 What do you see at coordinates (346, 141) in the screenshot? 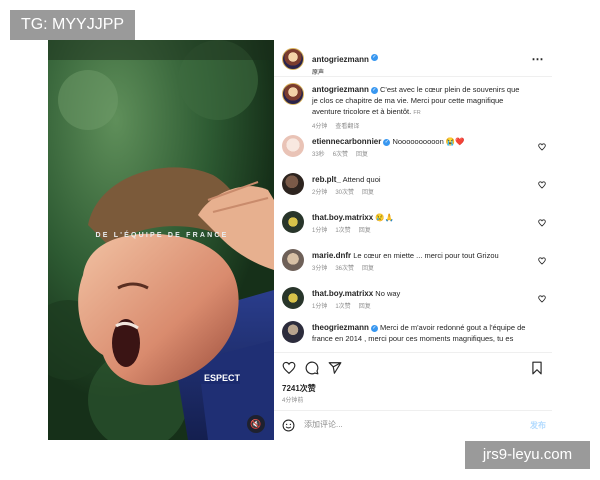
I see `comment-username: etiennecarbonnier` at bounding box center [346, 141].